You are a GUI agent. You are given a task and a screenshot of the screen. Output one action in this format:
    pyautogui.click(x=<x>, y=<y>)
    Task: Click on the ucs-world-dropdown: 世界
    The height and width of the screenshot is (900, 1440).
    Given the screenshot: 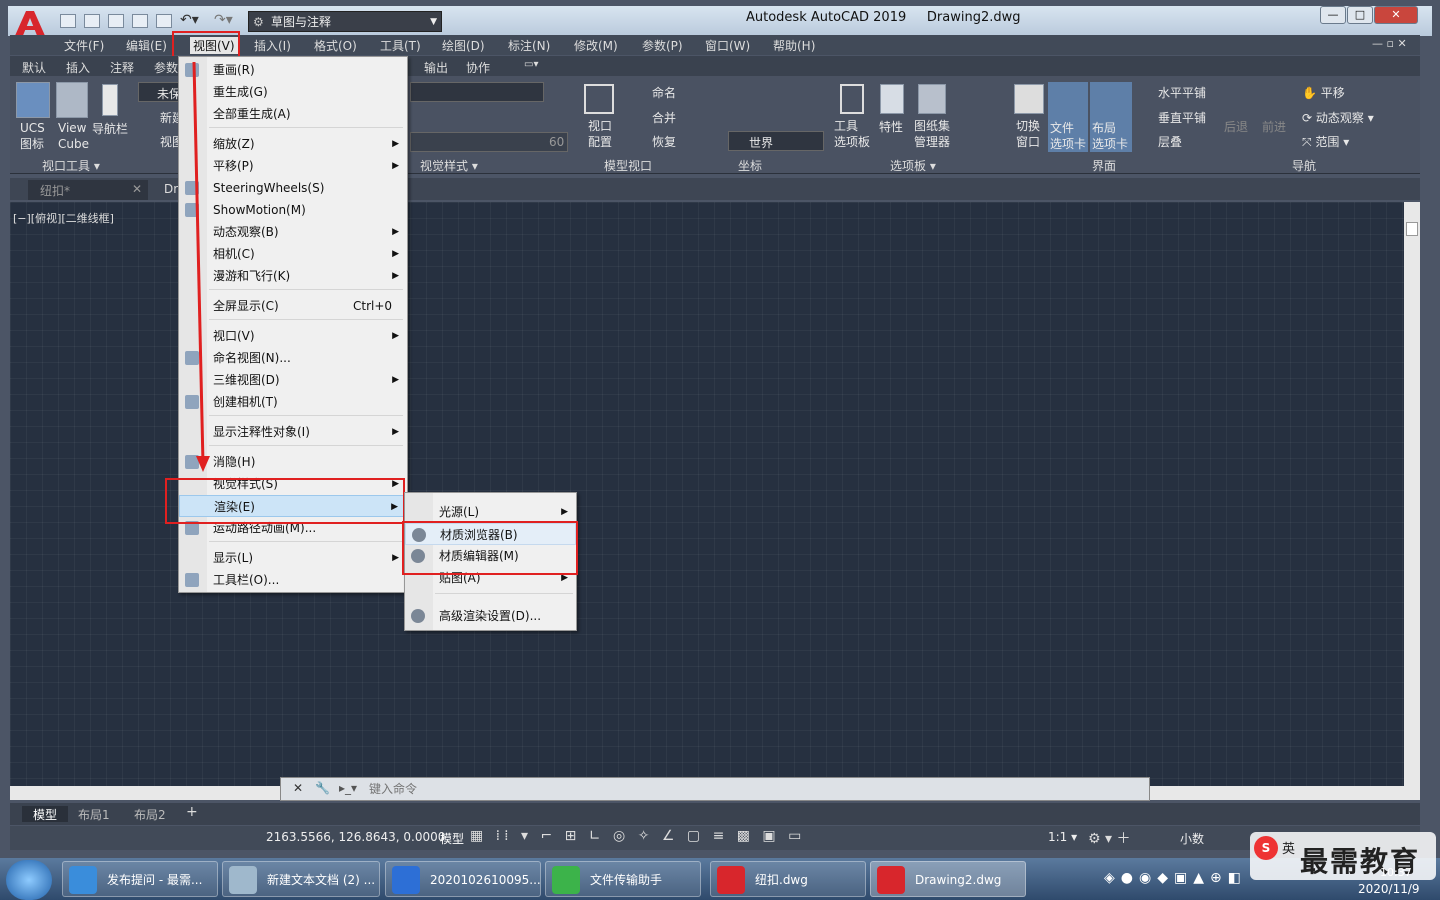 What is the action you would take?
    pyautogui.click(x=776, y=141)
    